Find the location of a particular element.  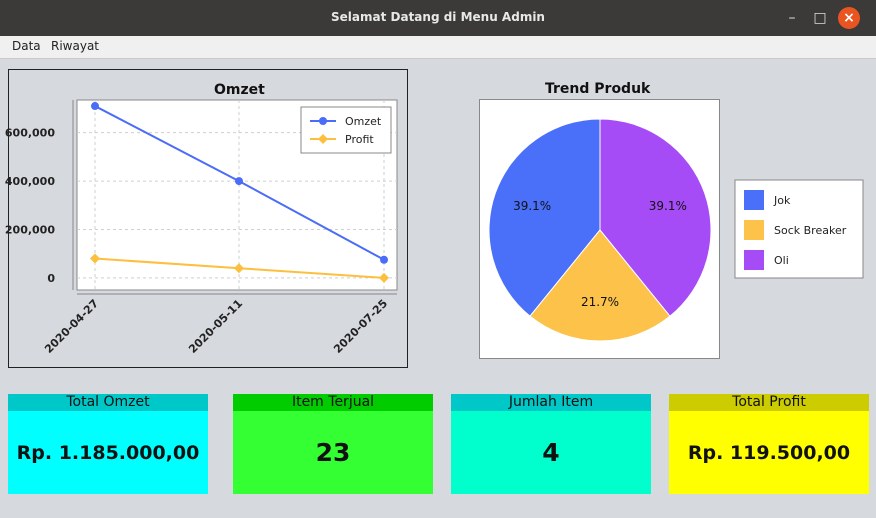

pie-slice-label: 21.7% is located at coordinates (600, 302).